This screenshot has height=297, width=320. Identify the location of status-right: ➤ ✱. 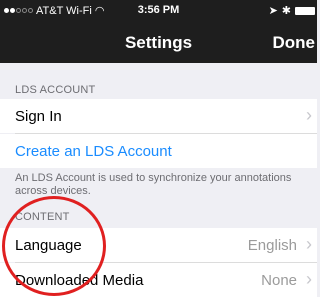
(292, 10).